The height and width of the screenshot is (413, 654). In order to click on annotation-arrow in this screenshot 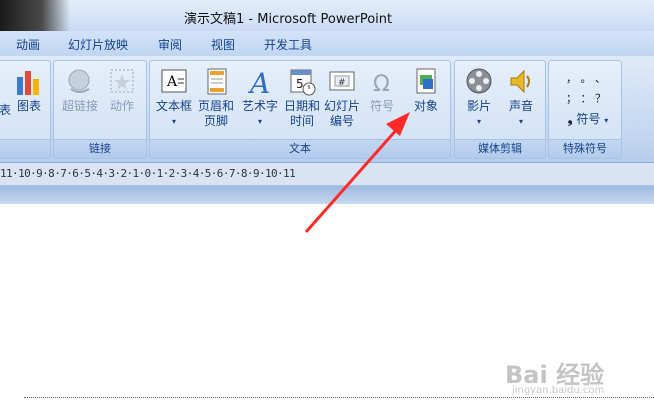, I will do `click(357, 172)`.